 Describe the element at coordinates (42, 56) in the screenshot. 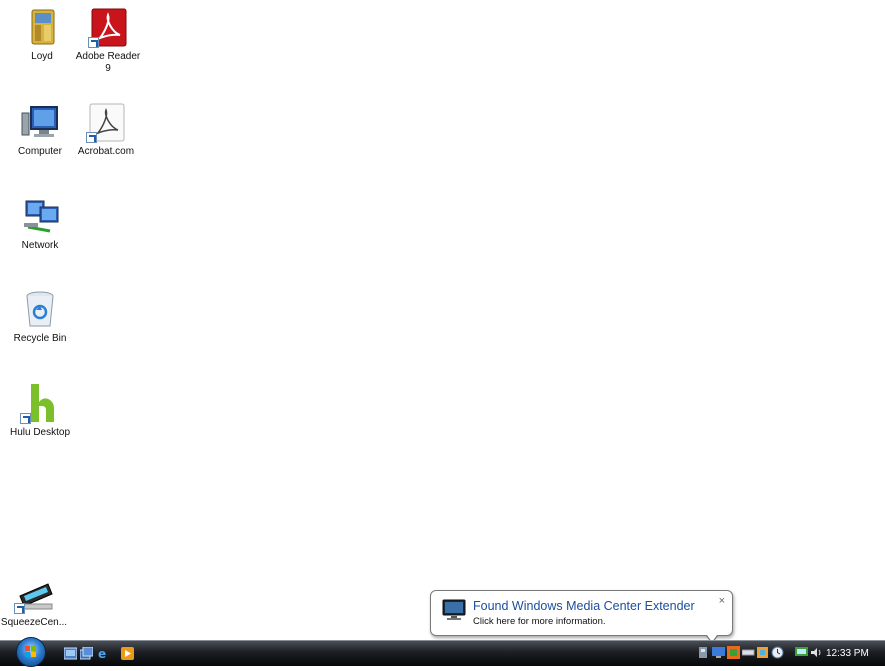

I see `desktop-icon-label: Loyd` at that location.